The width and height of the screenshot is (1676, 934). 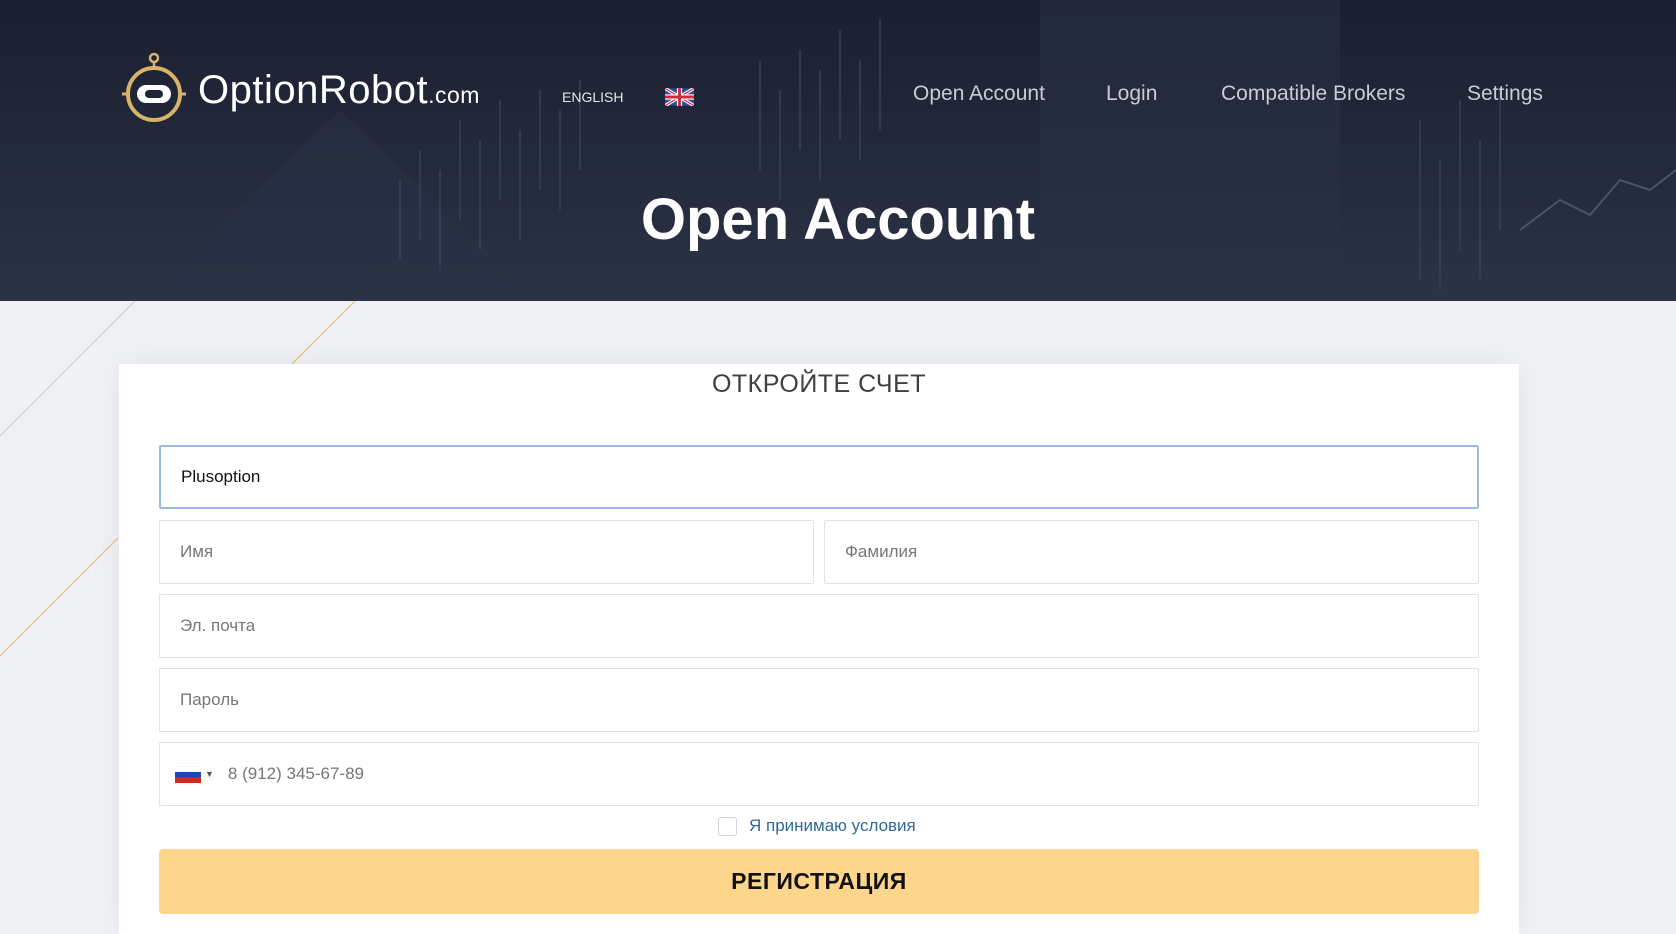 What do you see at coordinates (1151, 552) in the screenshot?
I see `last-name-field: Фамилия` at bounding box center [1151, 552].